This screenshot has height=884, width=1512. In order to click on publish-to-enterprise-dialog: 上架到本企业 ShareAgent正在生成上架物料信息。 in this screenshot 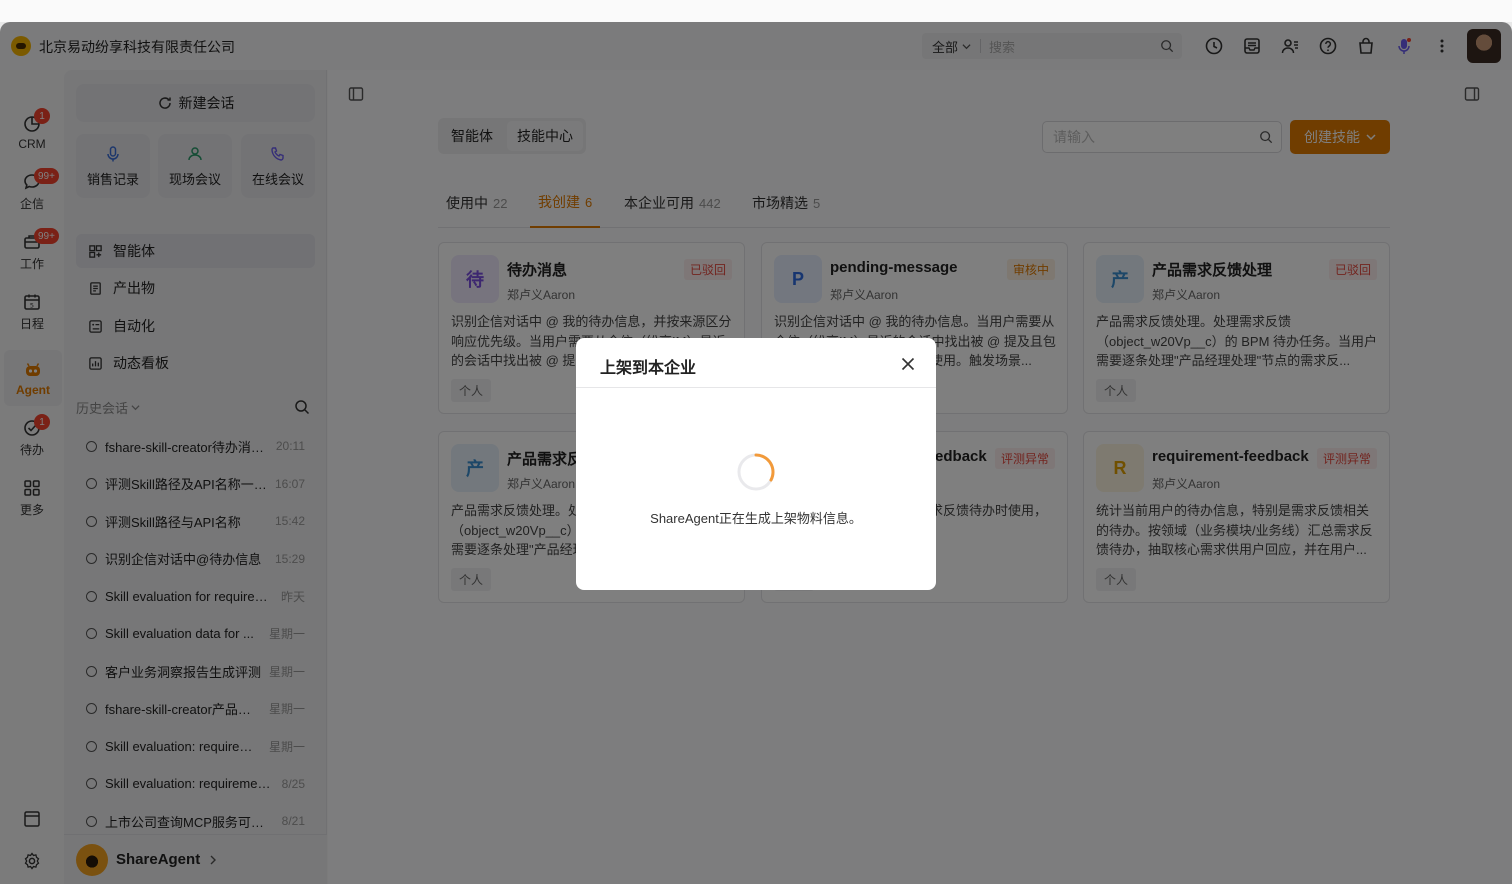, I will do `click(756, 464)`.